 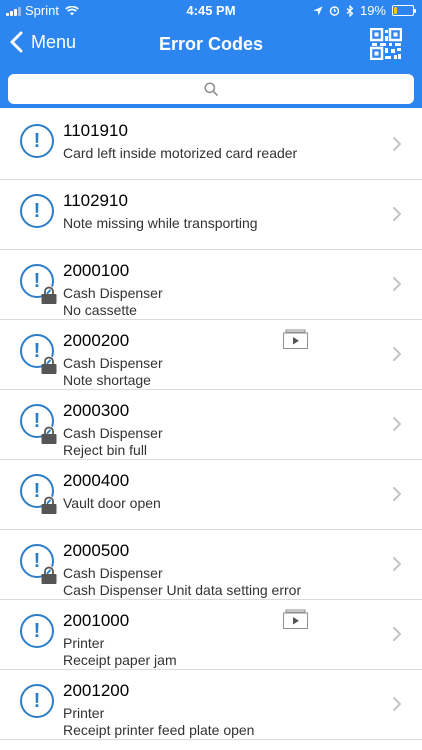 I want to click on error-description: Receipt printer feed plate open, so click(x=159, y=730).